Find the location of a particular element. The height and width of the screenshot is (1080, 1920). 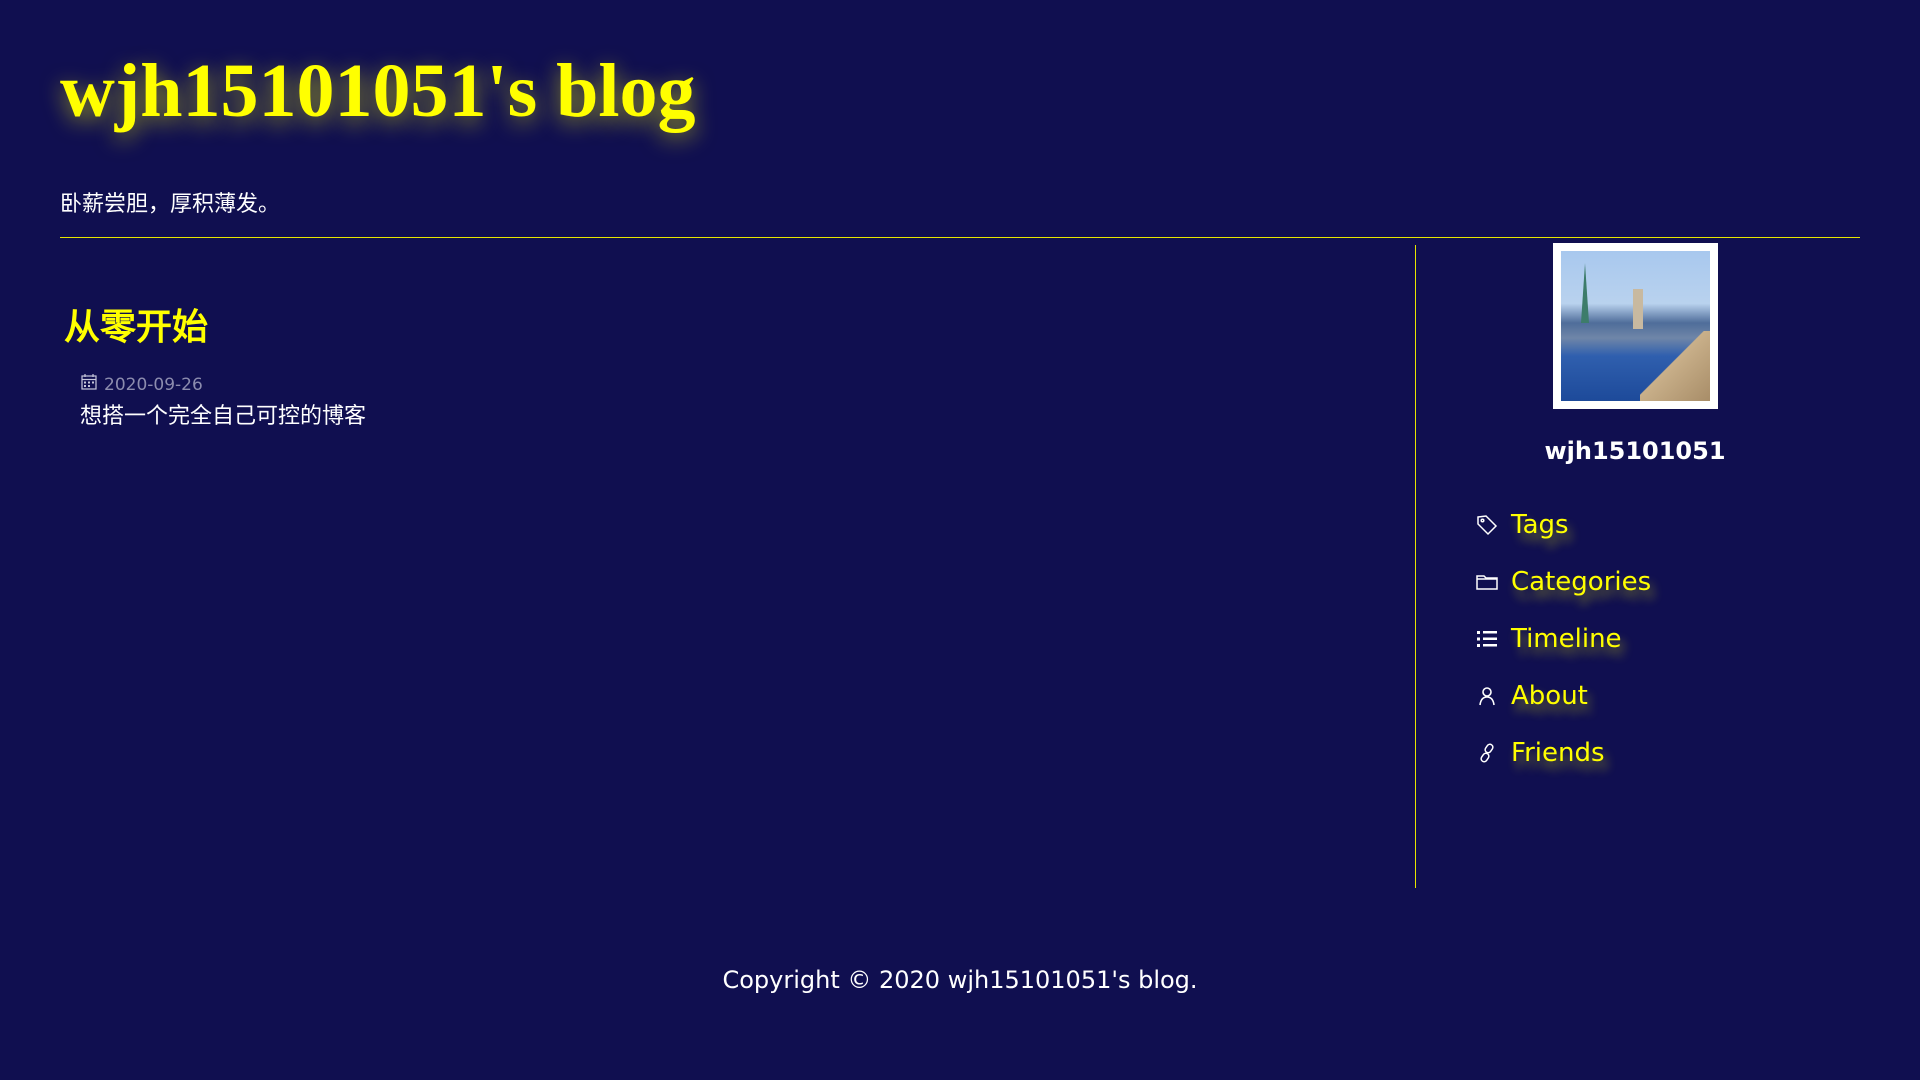

header-divider is located at coordinates (960, 237).